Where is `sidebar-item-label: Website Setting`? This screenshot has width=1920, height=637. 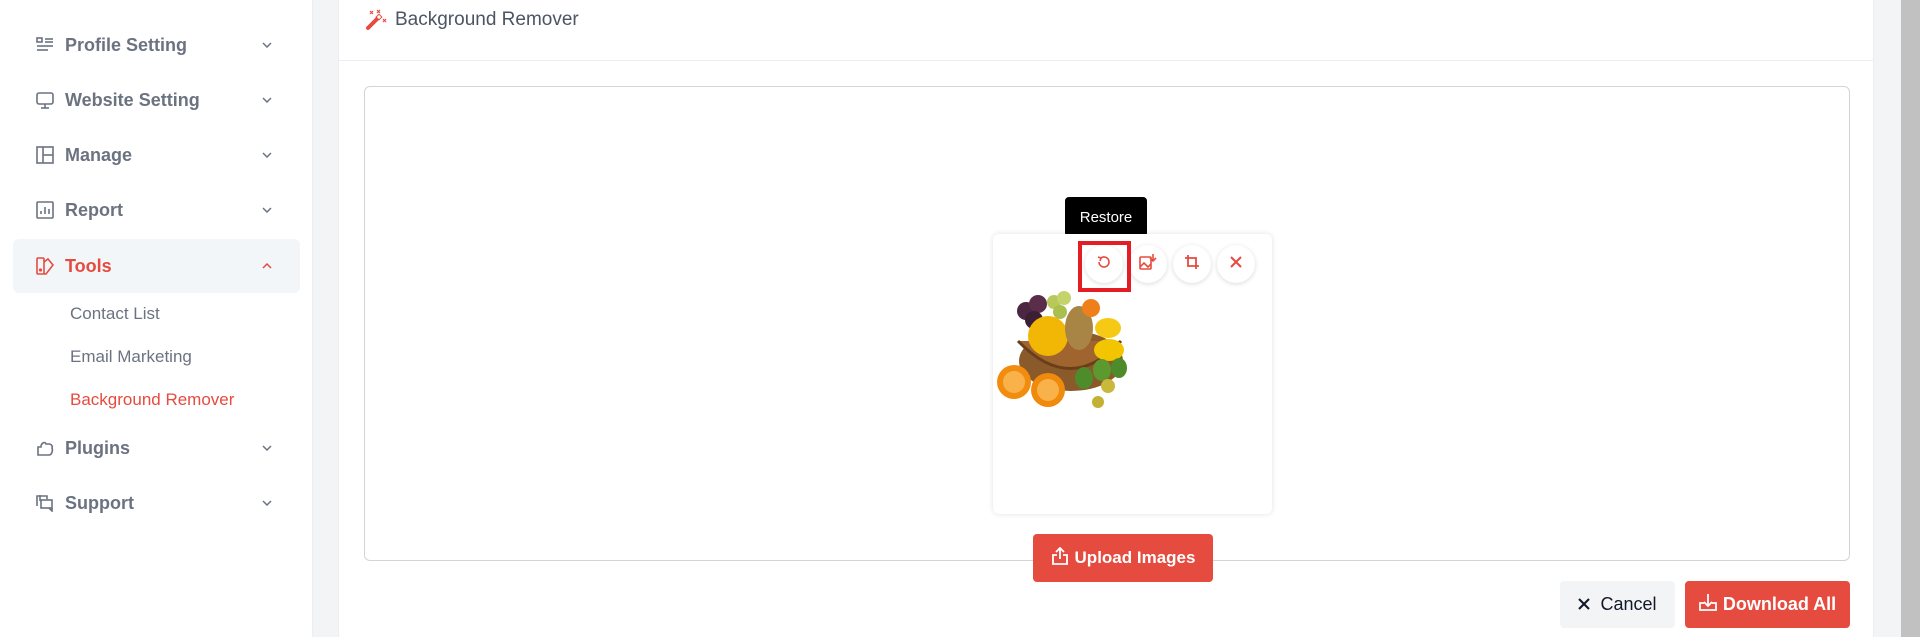
sidebar-item-label: Website Setting is located at coordinates (132, 99).